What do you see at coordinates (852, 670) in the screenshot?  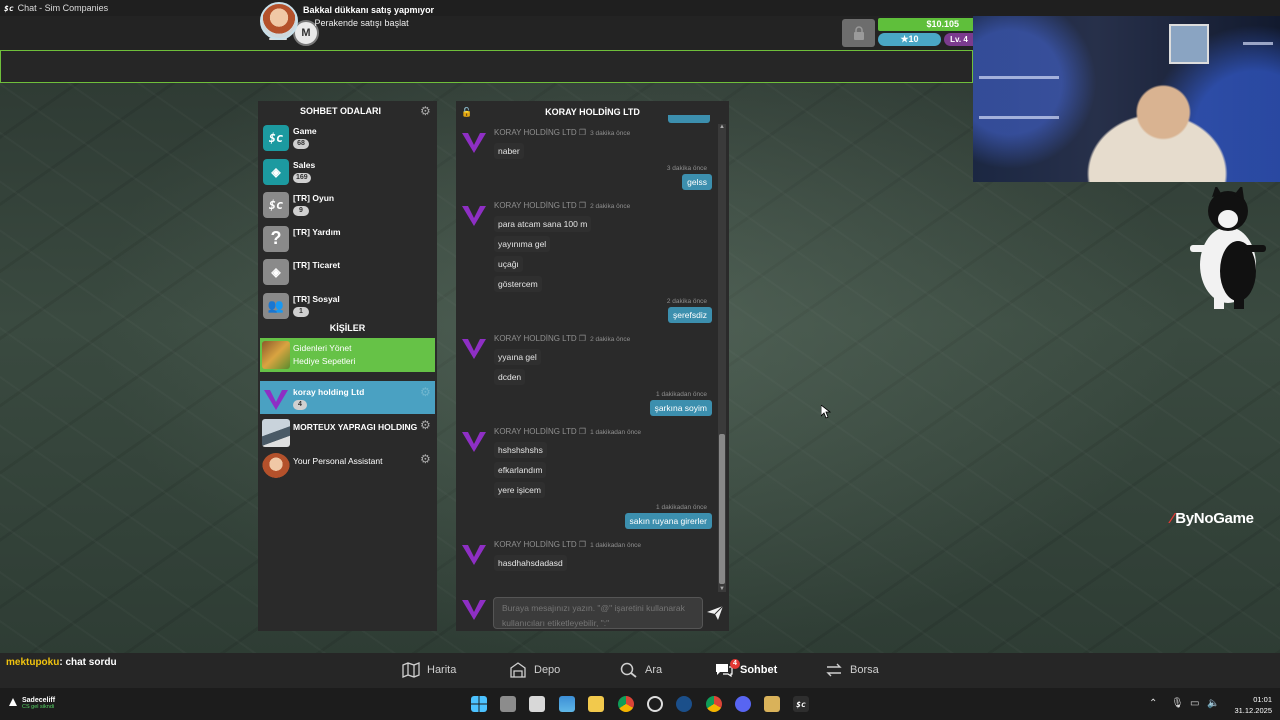 I see `nav-exchange: Borsa` at bounding box center [852, 670].